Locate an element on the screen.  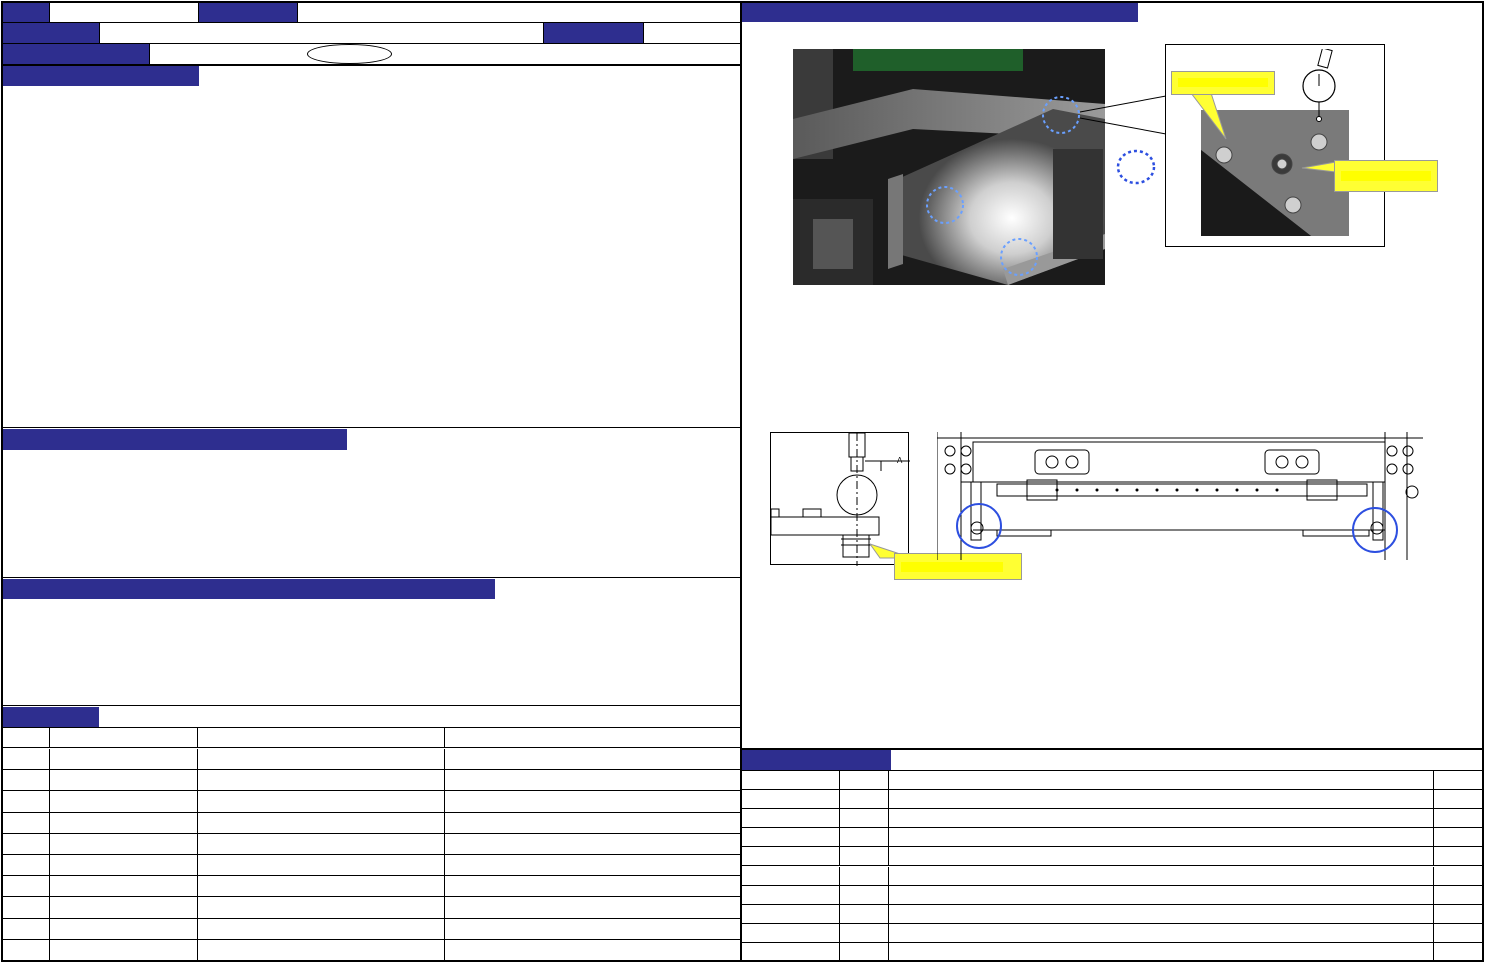
header-r2-value1 is located at coordinates (321, 33).